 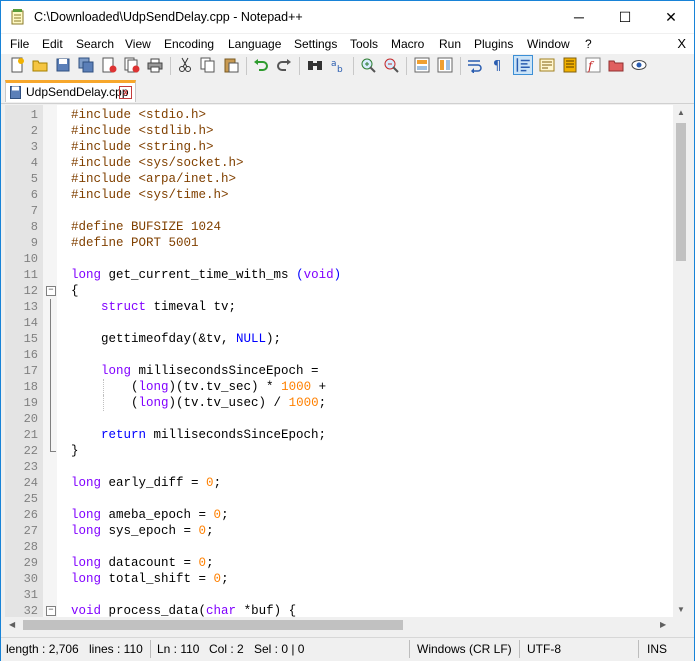 What do you see at coordinates (103, 387) in the screenshot?
I see `indent-guide` at bounding box center [103, 387].